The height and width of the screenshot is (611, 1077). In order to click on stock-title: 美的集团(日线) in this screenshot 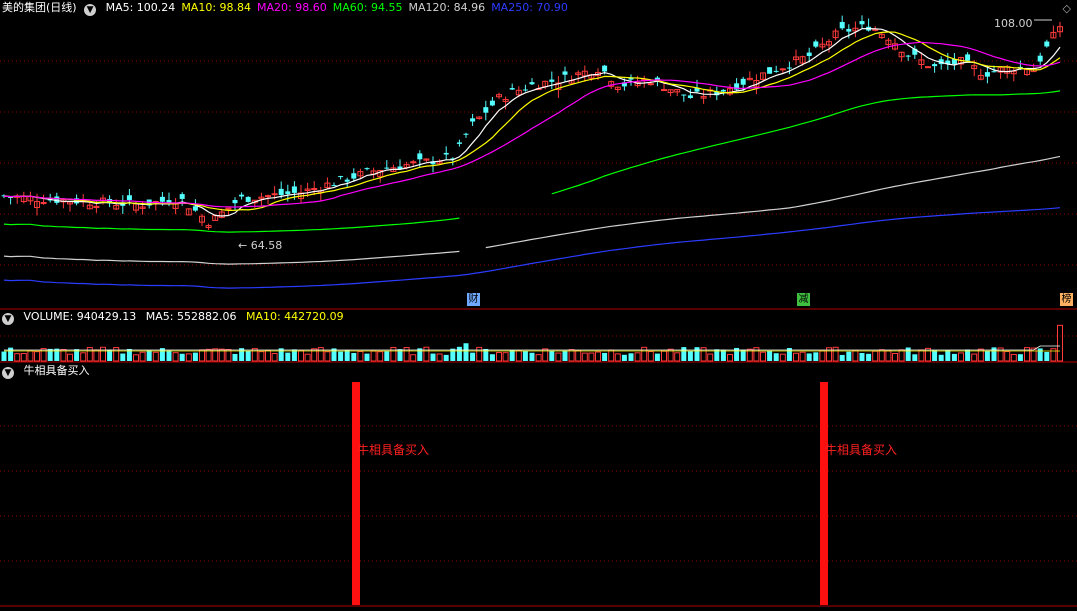, I will do `click(39, 7)`.